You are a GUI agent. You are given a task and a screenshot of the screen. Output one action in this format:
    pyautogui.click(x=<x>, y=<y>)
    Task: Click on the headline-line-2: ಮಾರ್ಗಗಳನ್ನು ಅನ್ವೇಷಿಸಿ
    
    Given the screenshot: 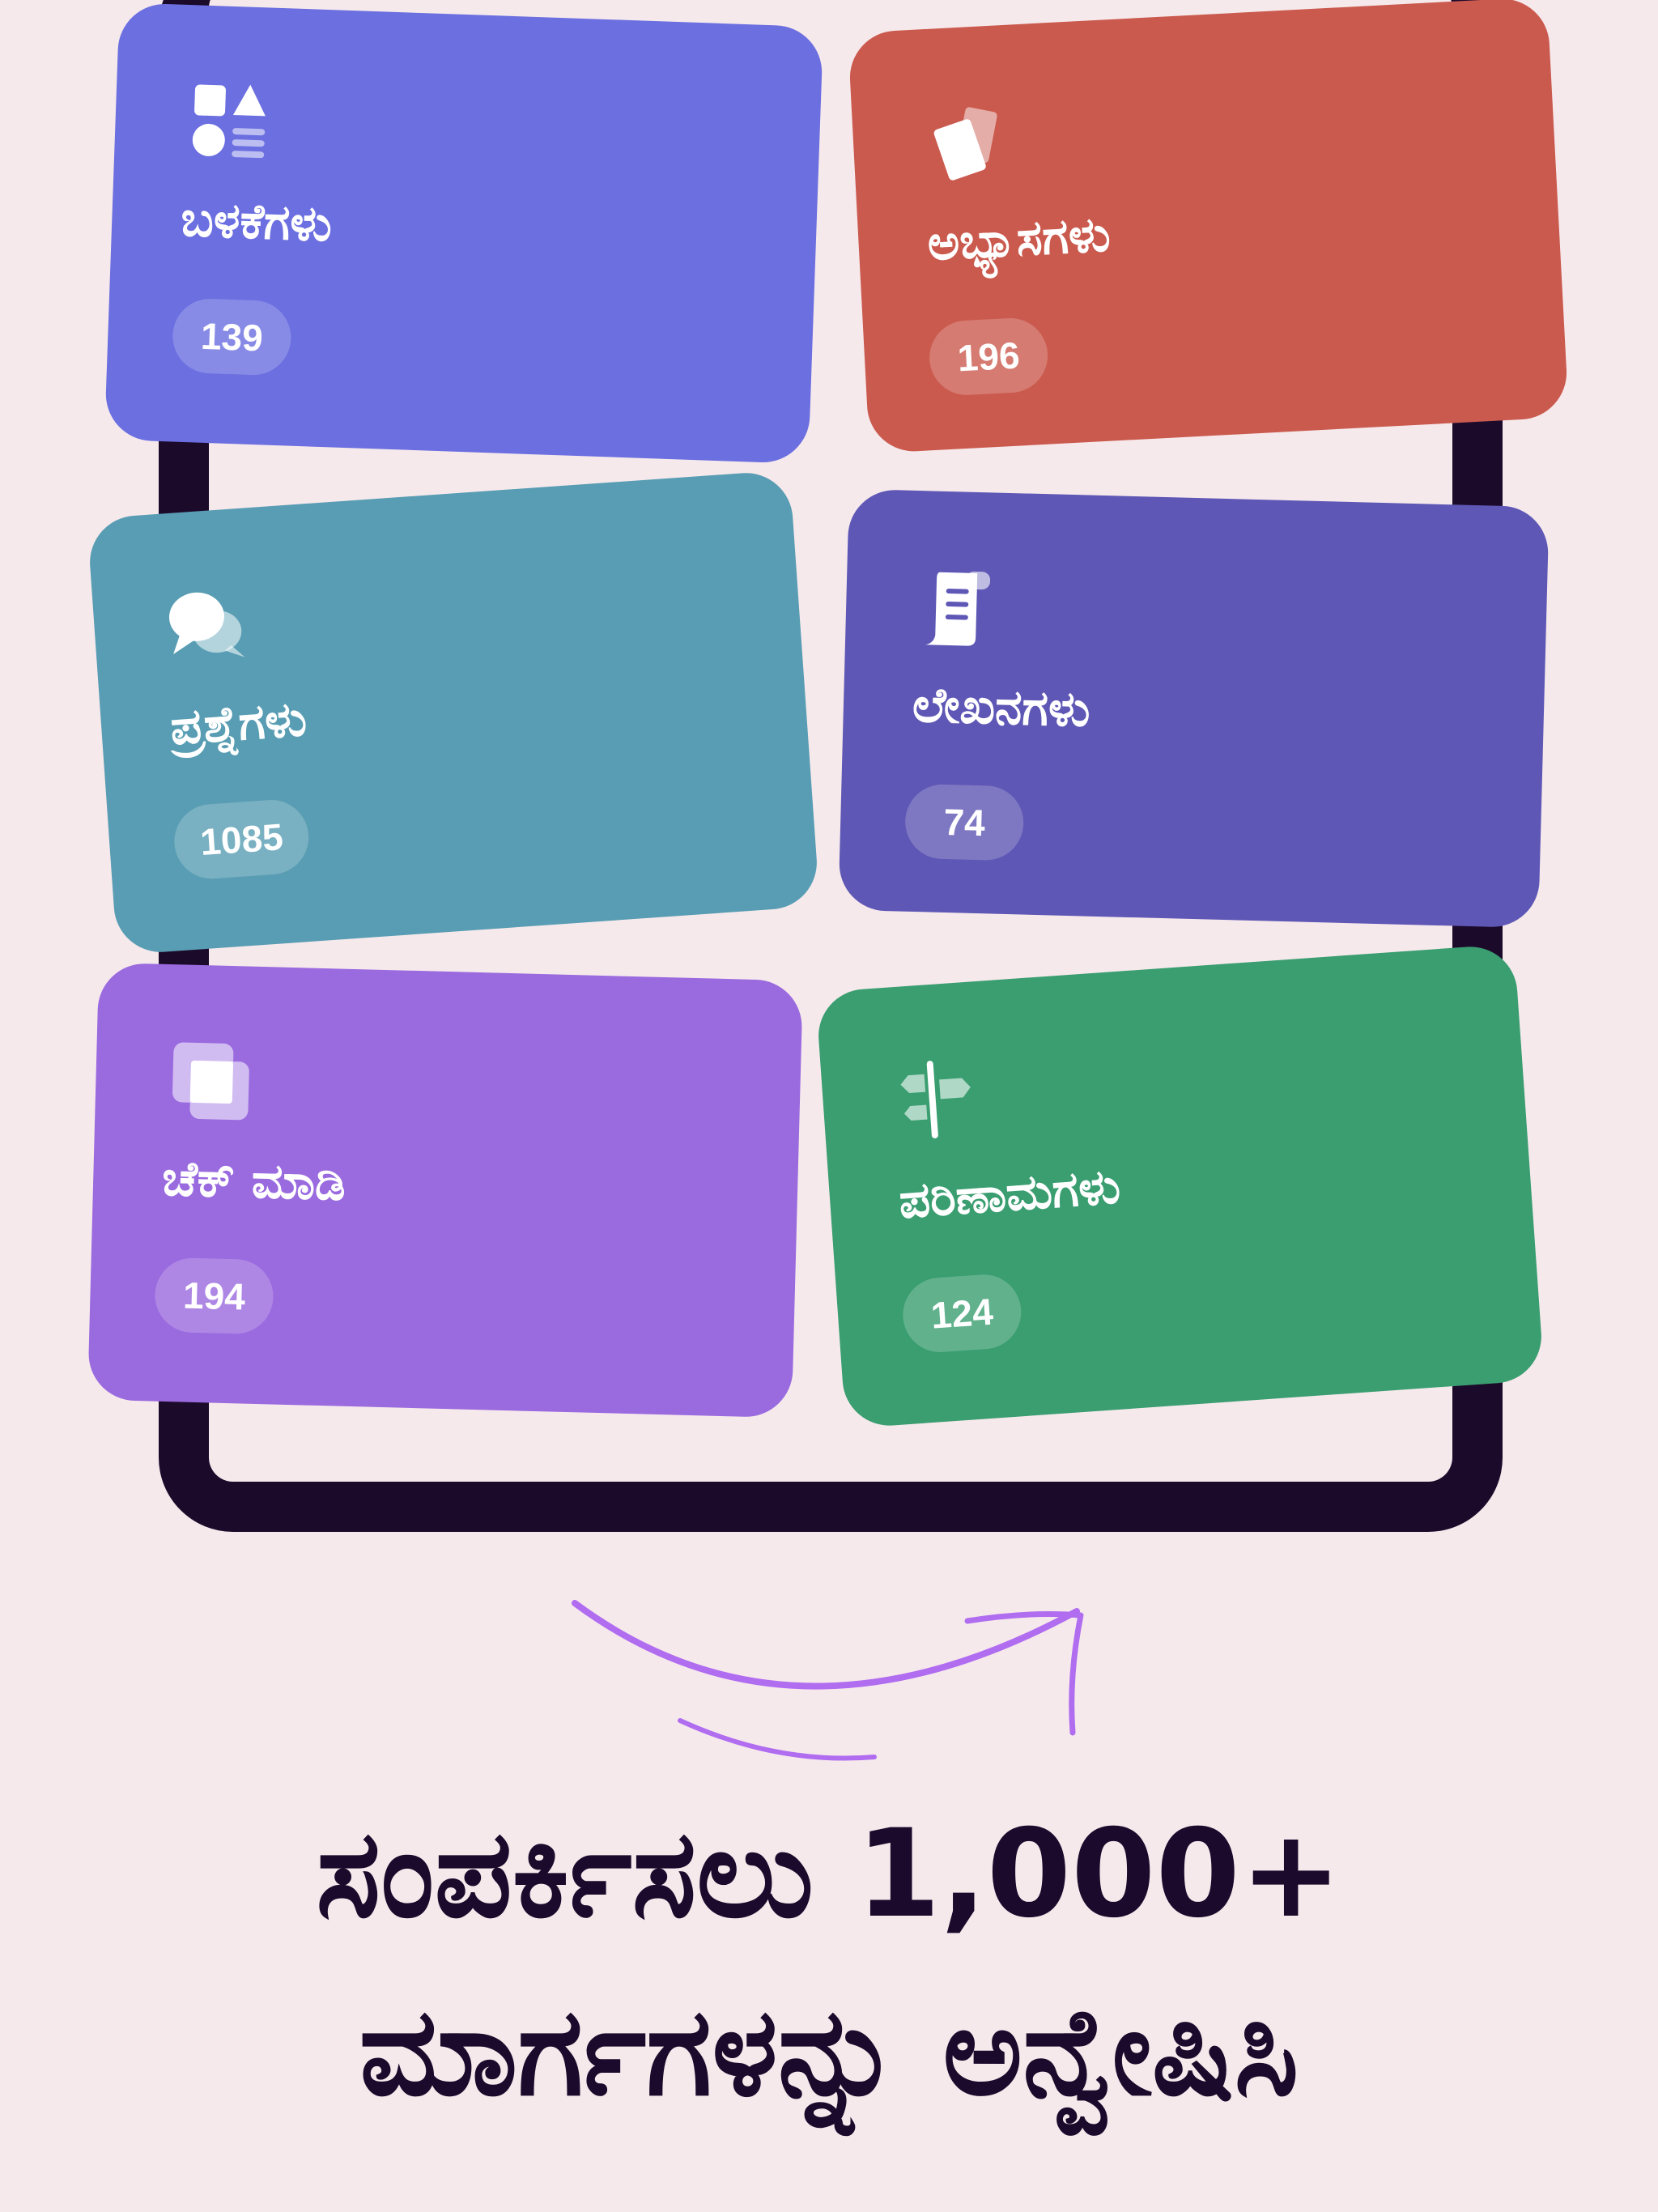 What is the action you would take?
    pyautogui.click(x=829, y=2052)
    